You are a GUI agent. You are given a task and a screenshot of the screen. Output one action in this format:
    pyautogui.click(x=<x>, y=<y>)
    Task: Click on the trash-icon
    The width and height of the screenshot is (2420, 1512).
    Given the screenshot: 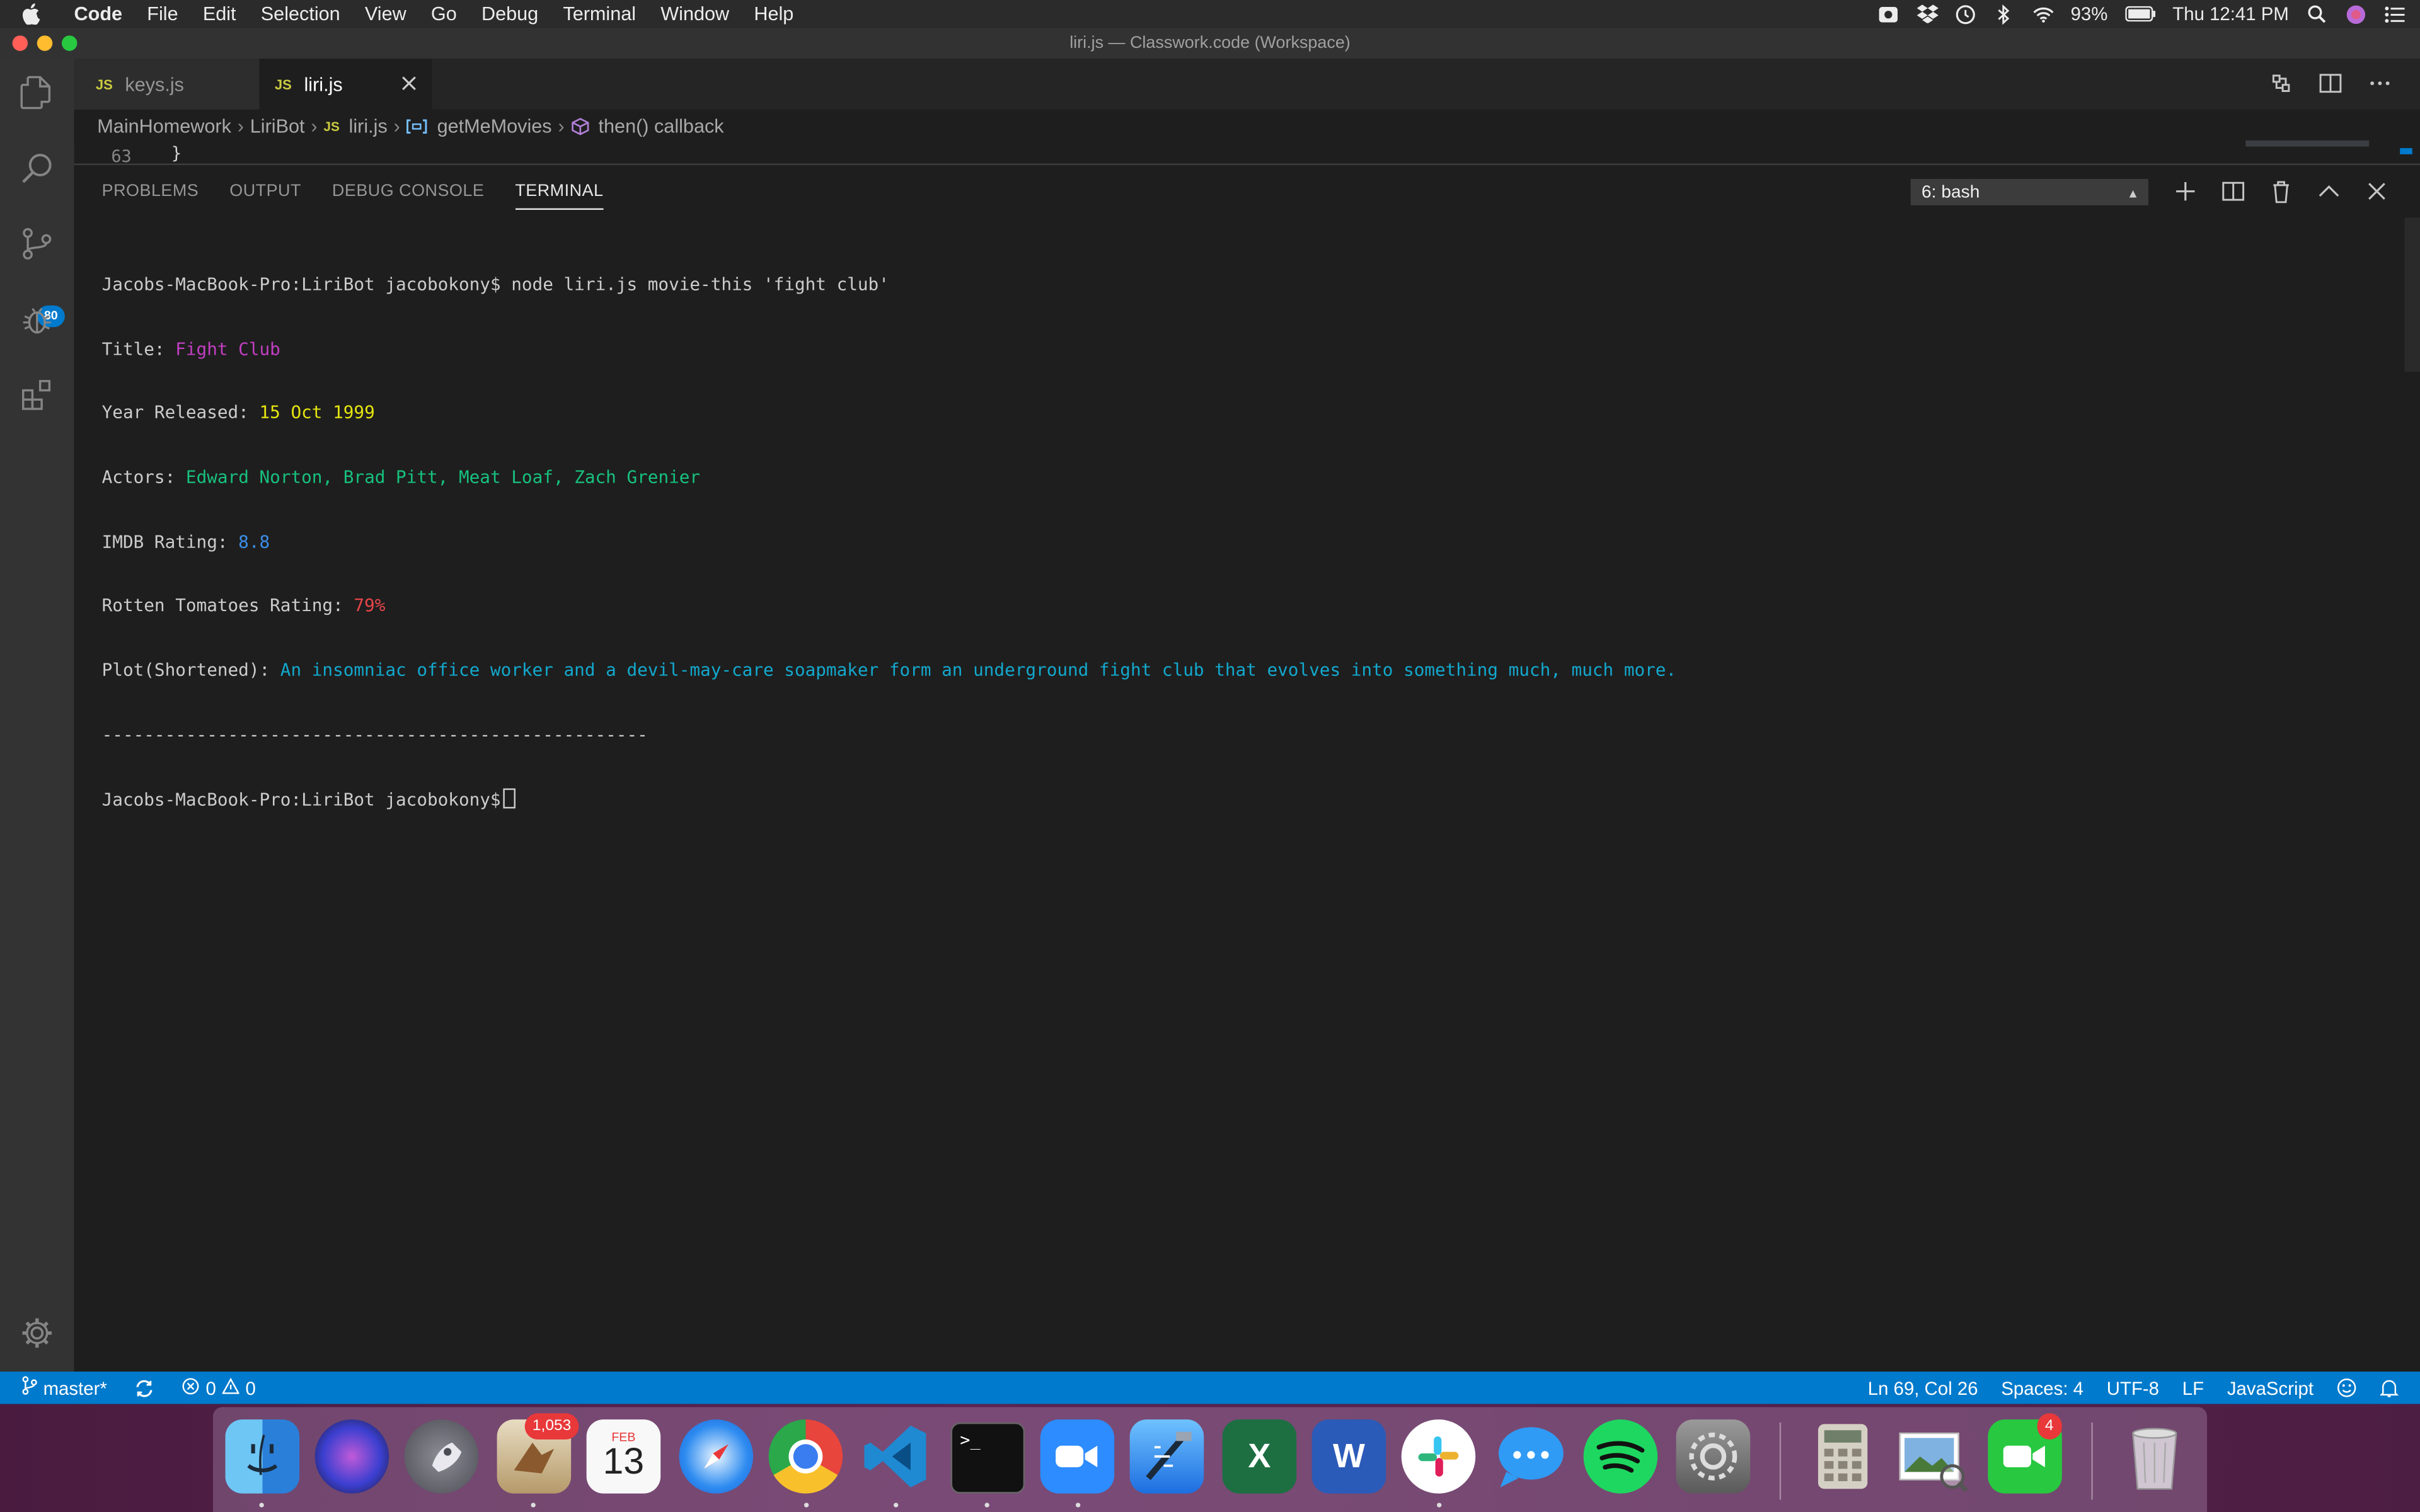 What is the action you would take?
    pyautogui.click(x=2155, y=1456)
    